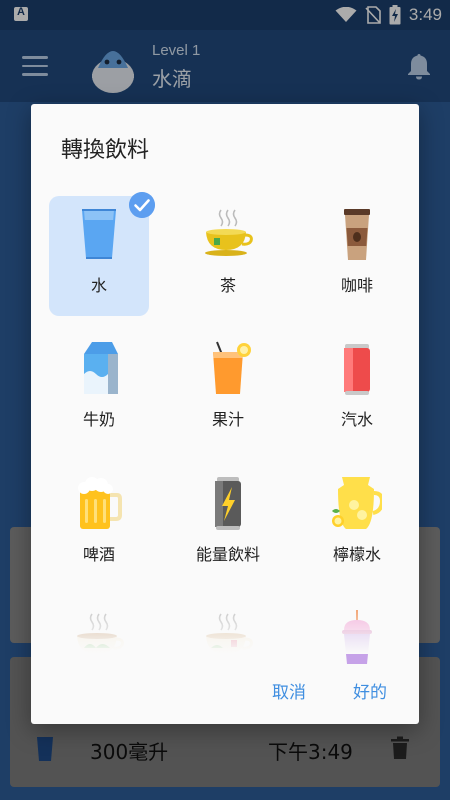 The width and height of the screenshot is (450, 800). I want to click on drink-label: 咖啡, so click(356, 285).